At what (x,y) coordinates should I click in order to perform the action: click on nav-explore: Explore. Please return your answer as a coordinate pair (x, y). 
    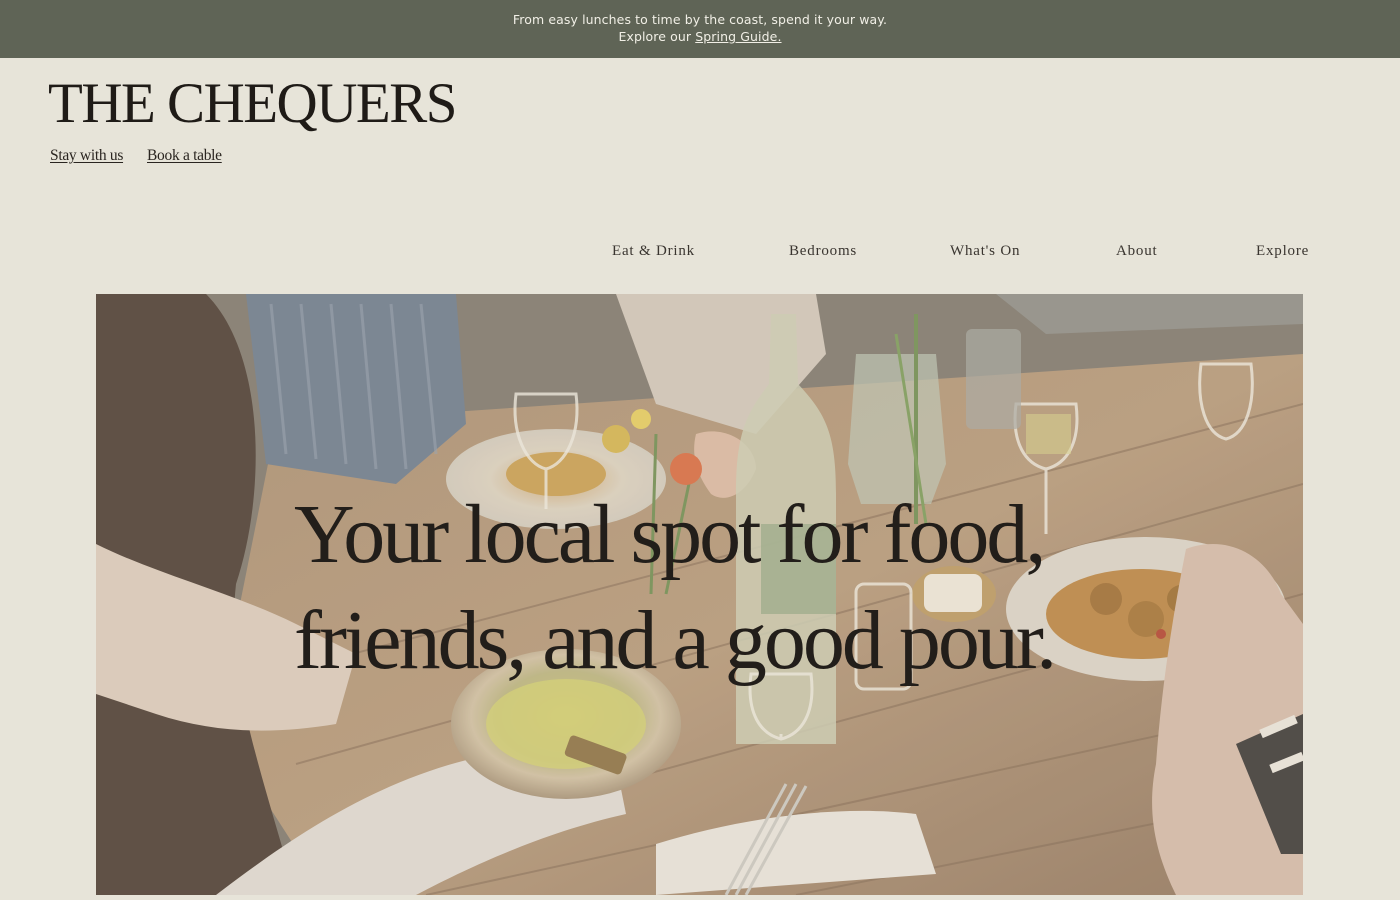
    Looking at the image, I should click on (1282, 251).